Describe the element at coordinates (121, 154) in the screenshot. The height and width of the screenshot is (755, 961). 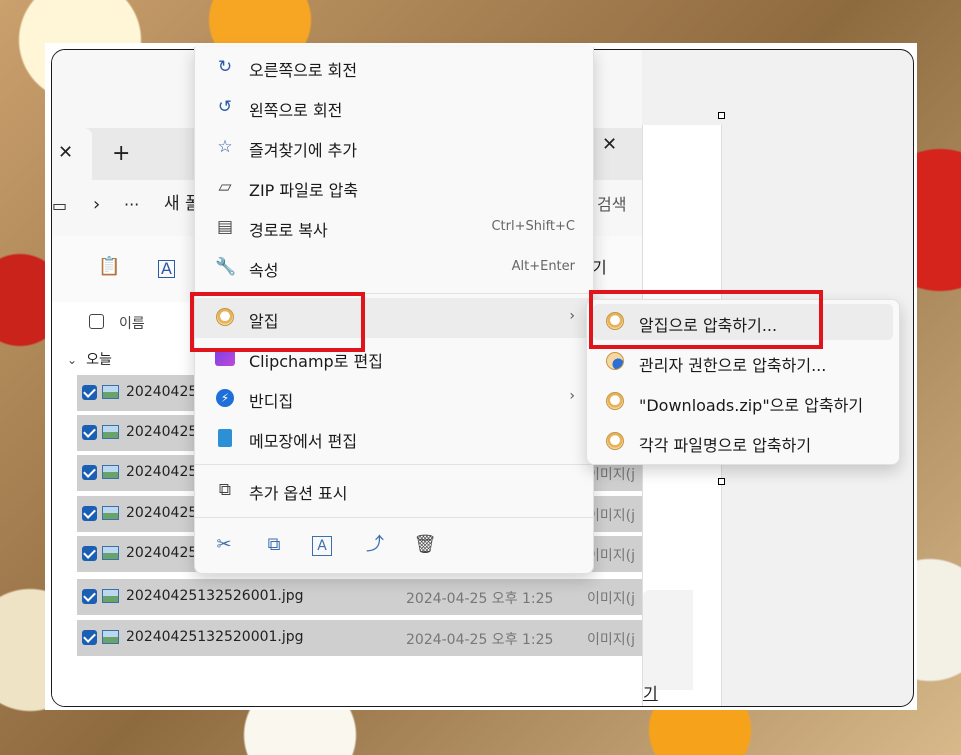
I see `new-tab-button: +` at that location.